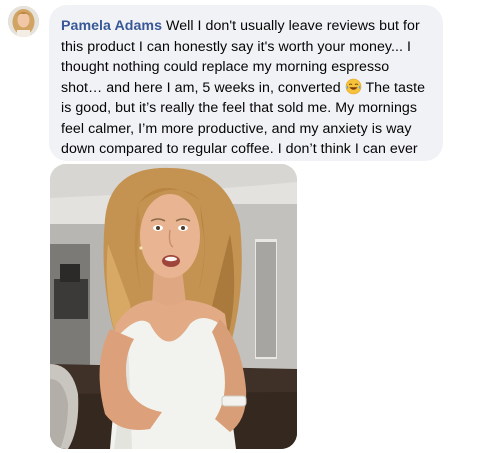 Image resolution: width=484 pixels, height=453 pixels. I want to click on commenter-avatar, so click(23, 21).